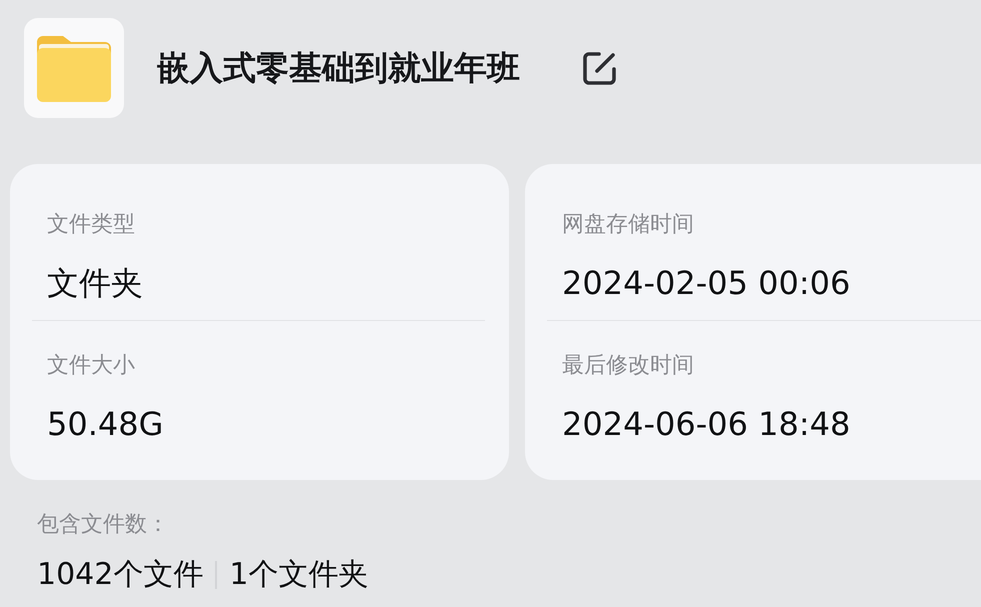  Describe the element at coordinates (90, 366) in the screenshot. I see `field-label: 文件大小` at that location.